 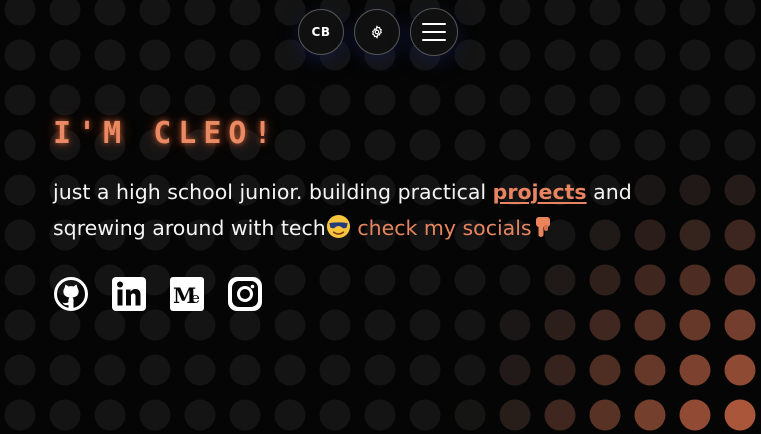 I want to click on github-link, so click(x=71, y=294).